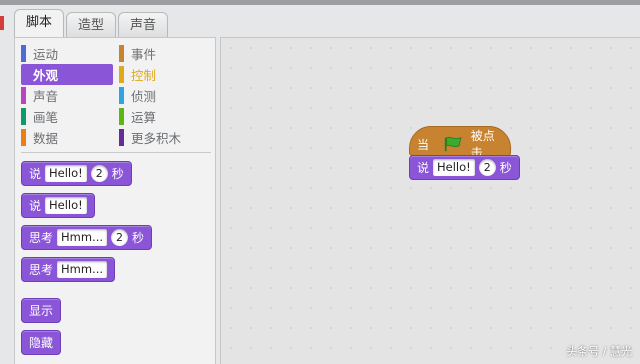 This screenshot has width=640, height=364. Describe the element at coordinates (39, 23) in the screenshot. I see `tab-scripts: 脚本` at that location.